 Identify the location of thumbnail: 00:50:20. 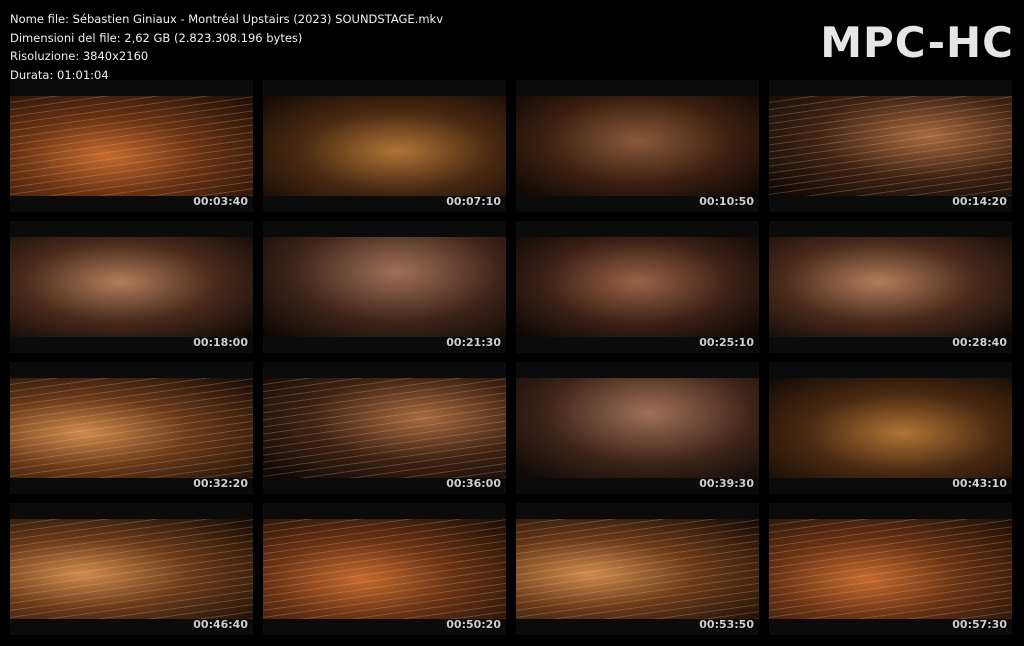
(384, 569).